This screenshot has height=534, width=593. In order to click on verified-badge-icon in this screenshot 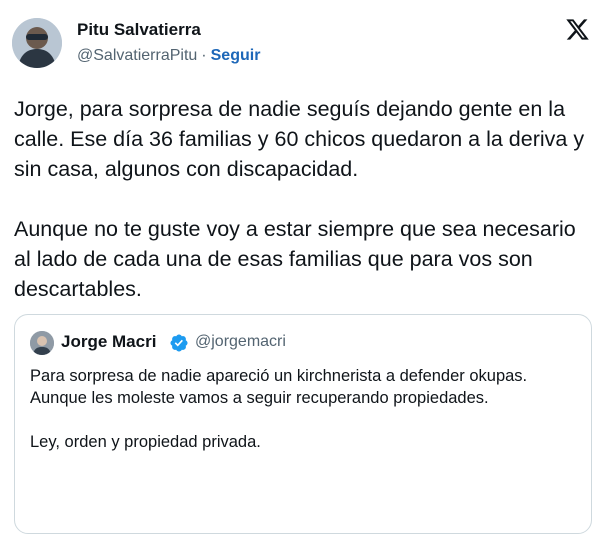, I will do `click(179, 343)`.